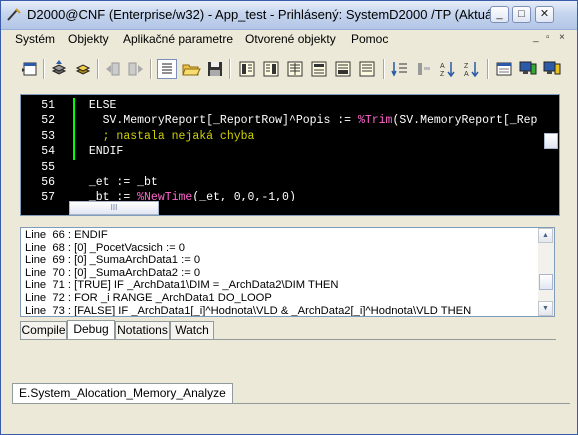 This screenshot has width=578, height=435. I want to click on code-text: ENDIF, so click(99, 151).